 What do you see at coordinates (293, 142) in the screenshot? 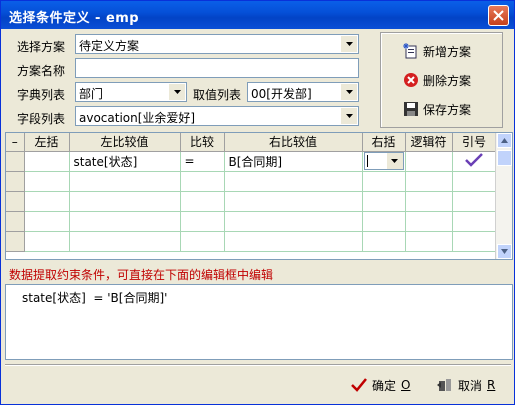
I see `grid-header-right-value: 右比较值` at bounding box center [293, 142].